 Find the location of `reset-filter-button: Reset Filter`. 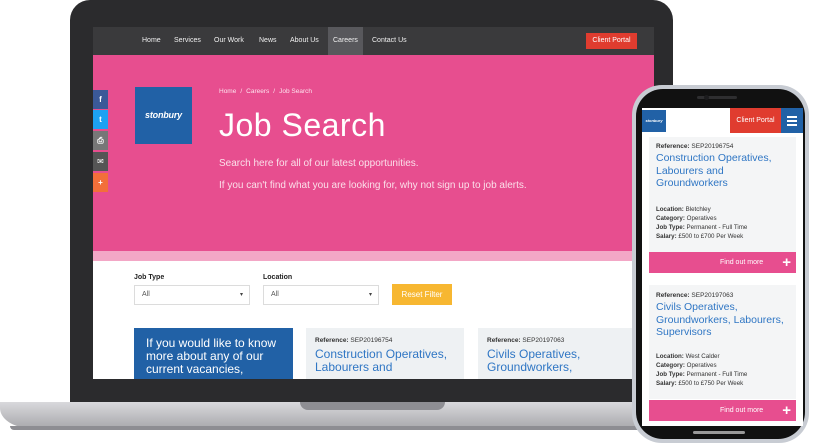

reset-filter-button: Reset Filter is located at coordinates (422, 294).